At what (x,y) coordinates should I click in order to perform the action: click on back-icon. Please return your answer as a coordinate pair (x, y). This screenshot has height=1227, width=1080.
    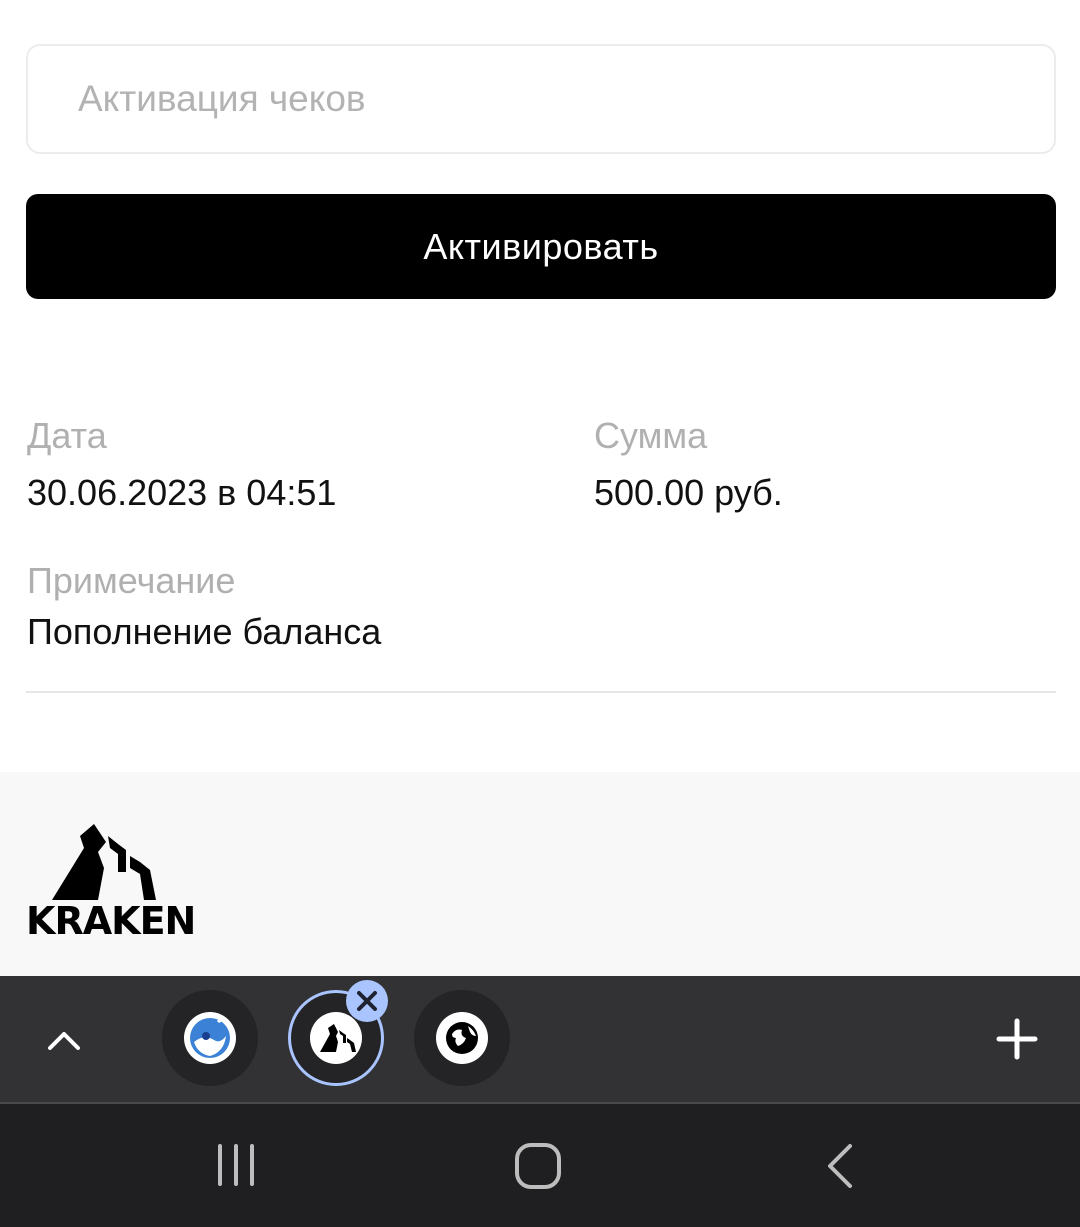
    Looking at the image, I should click on (840, 1166).